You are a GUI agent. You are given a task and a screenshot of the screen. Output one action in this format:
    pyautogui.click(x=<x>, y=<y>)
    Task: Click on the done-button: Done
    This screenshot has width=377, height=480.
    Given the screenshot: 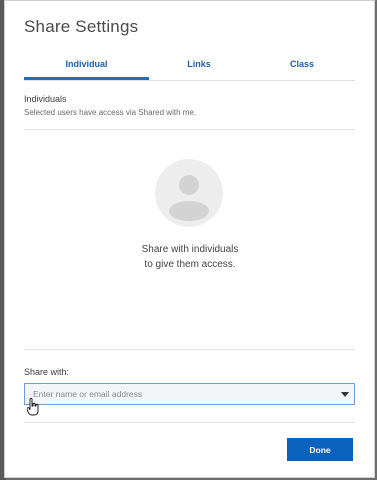 What is the action you would take?
    pyautogui.click(x=320, y=449)
    